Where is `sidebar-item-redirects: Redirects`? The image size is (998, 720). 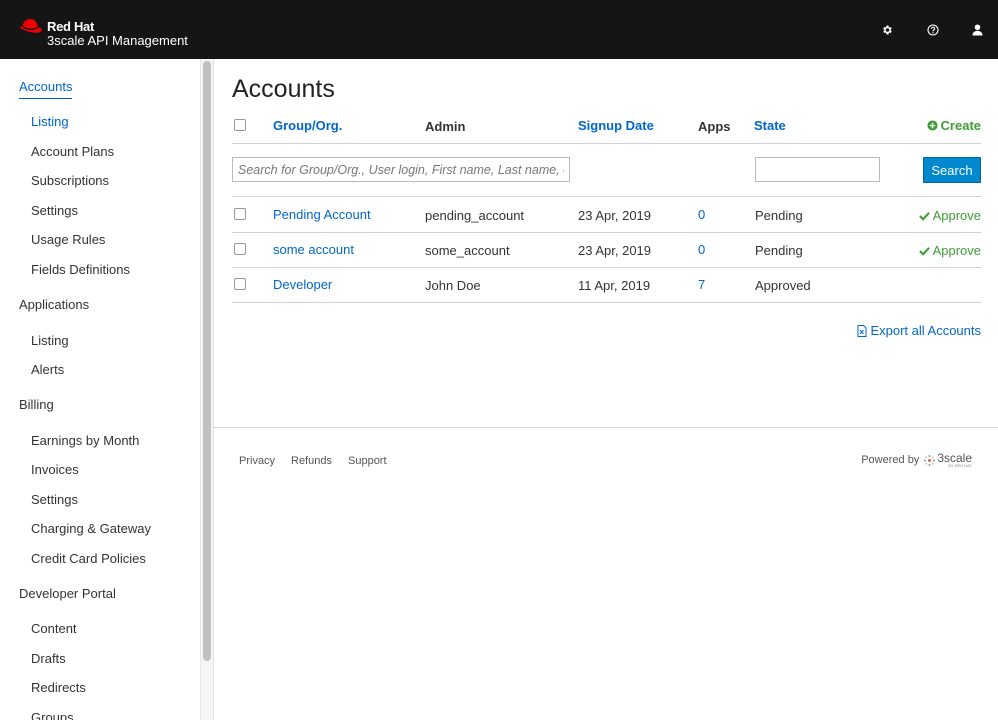 sidebar-item-redirects: Redirects is located at coordinates (58, 687).